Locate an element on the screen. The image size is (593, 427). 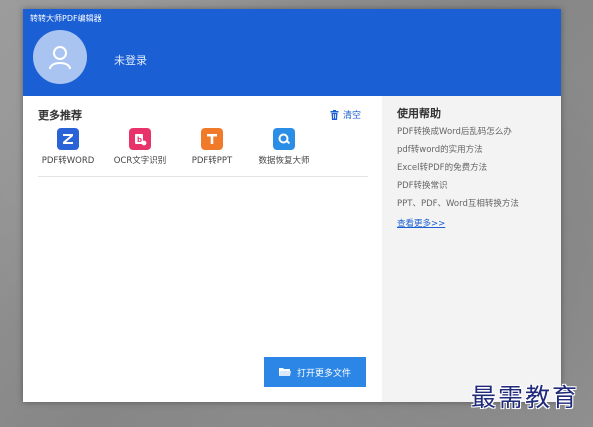
watermark: 最需教育 is located at coordinates (525, 397).